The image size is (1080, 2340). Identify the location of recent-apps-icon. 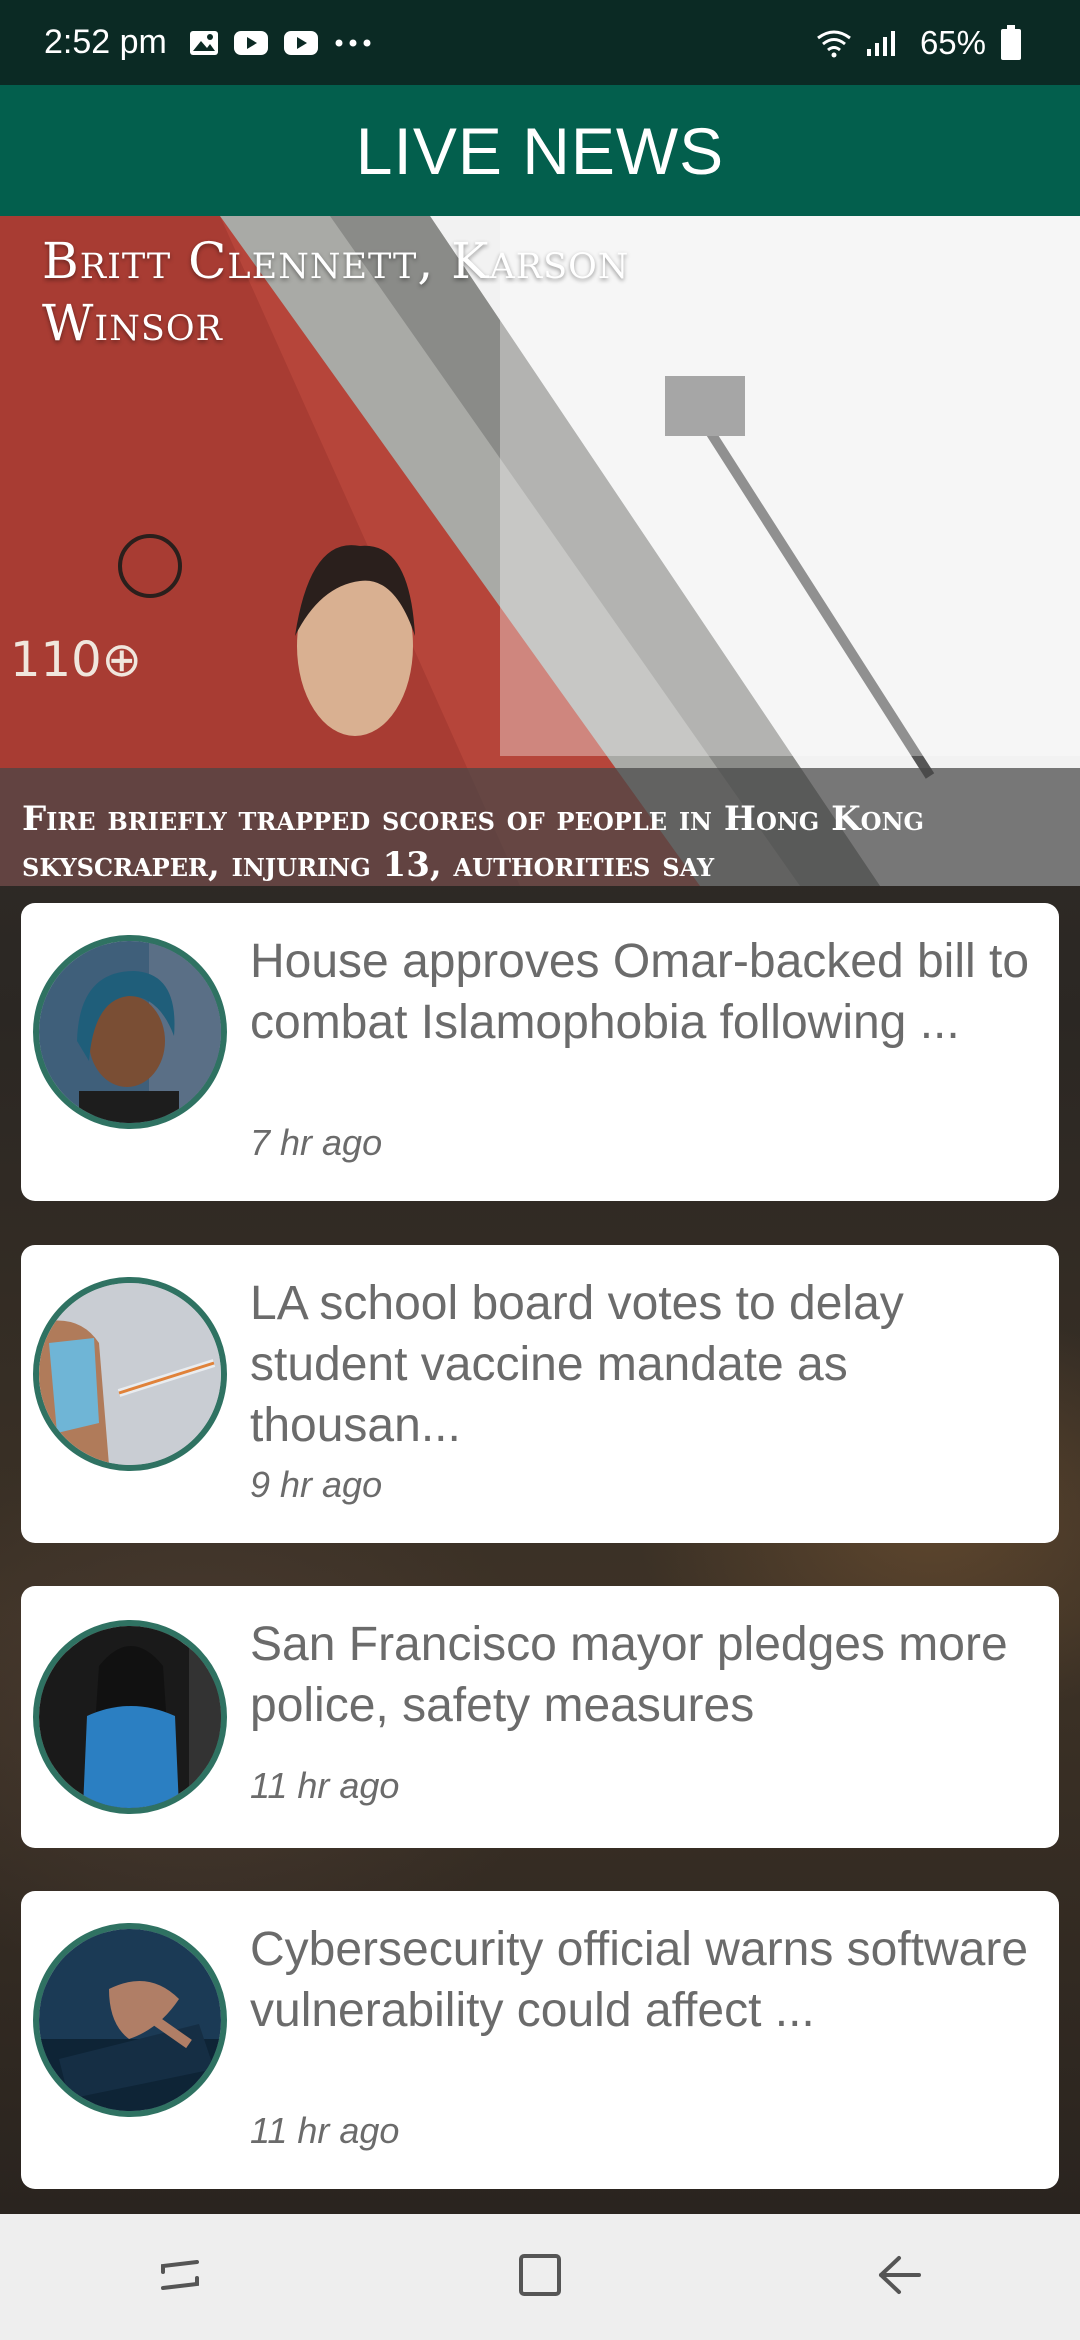
(180, 2277).